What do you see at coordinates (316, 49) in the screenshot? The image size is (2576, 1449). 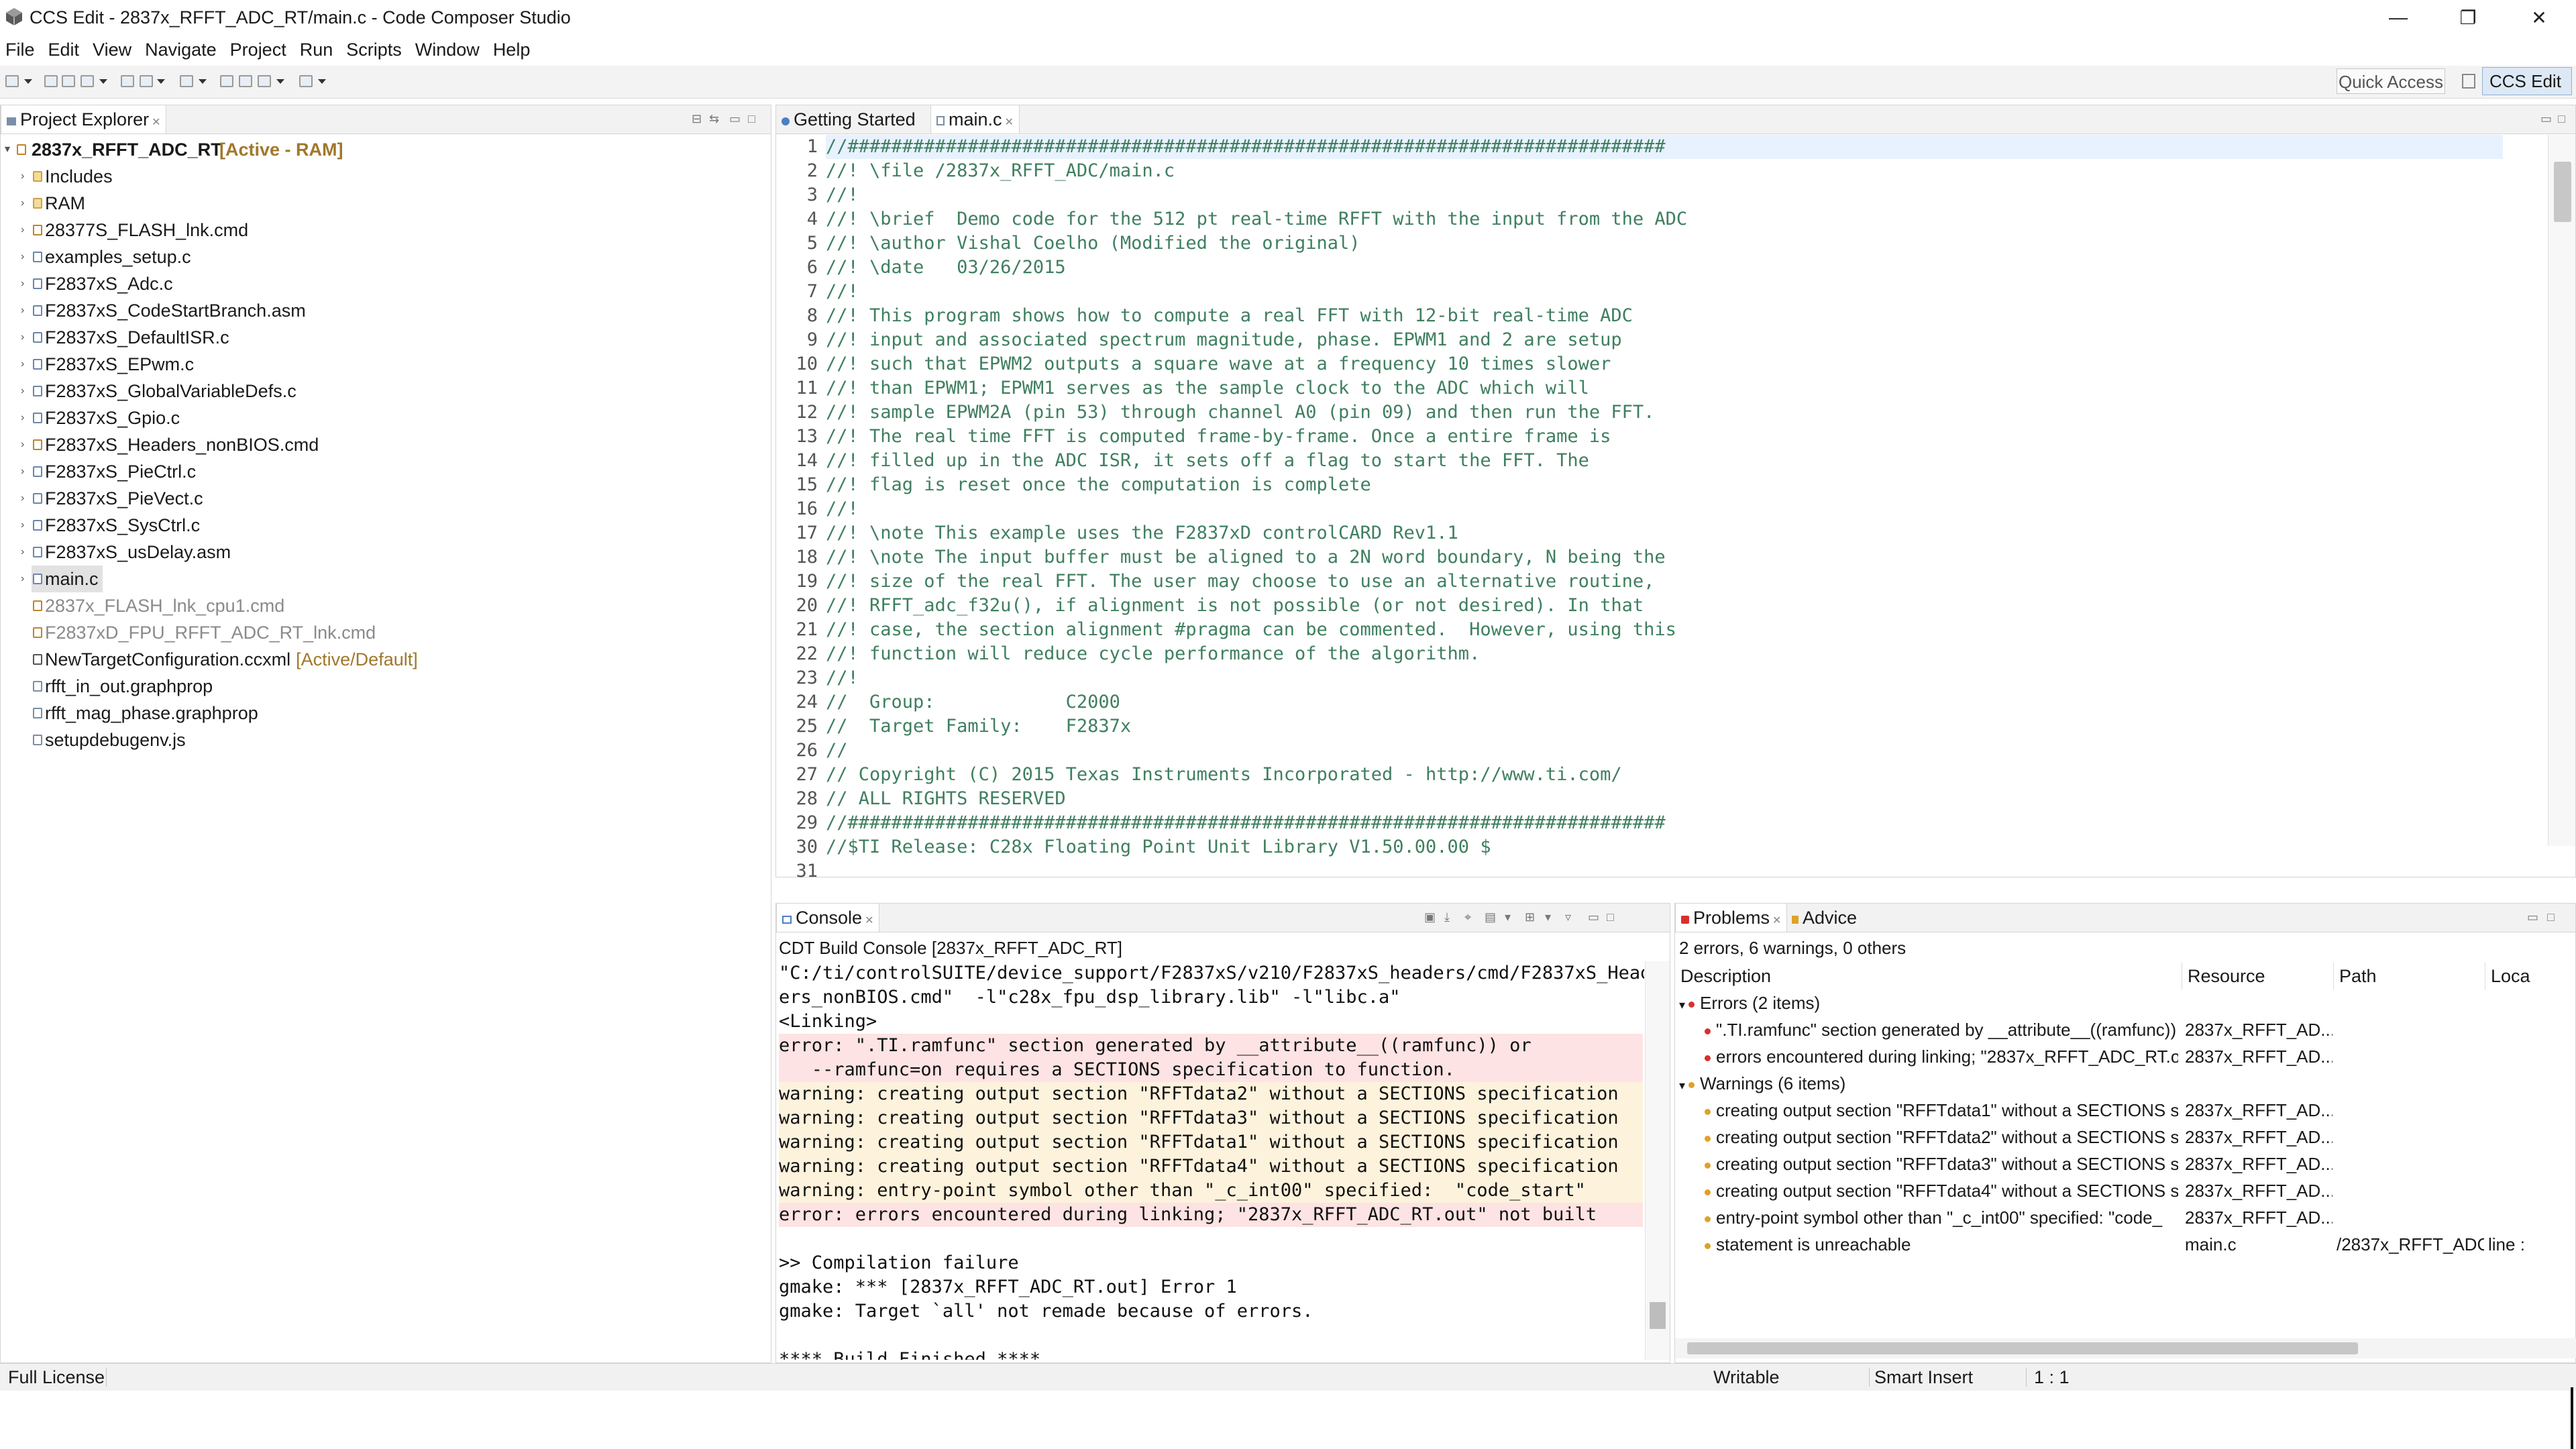 I see `menu-run: Run` at bounding box center [316, 49].